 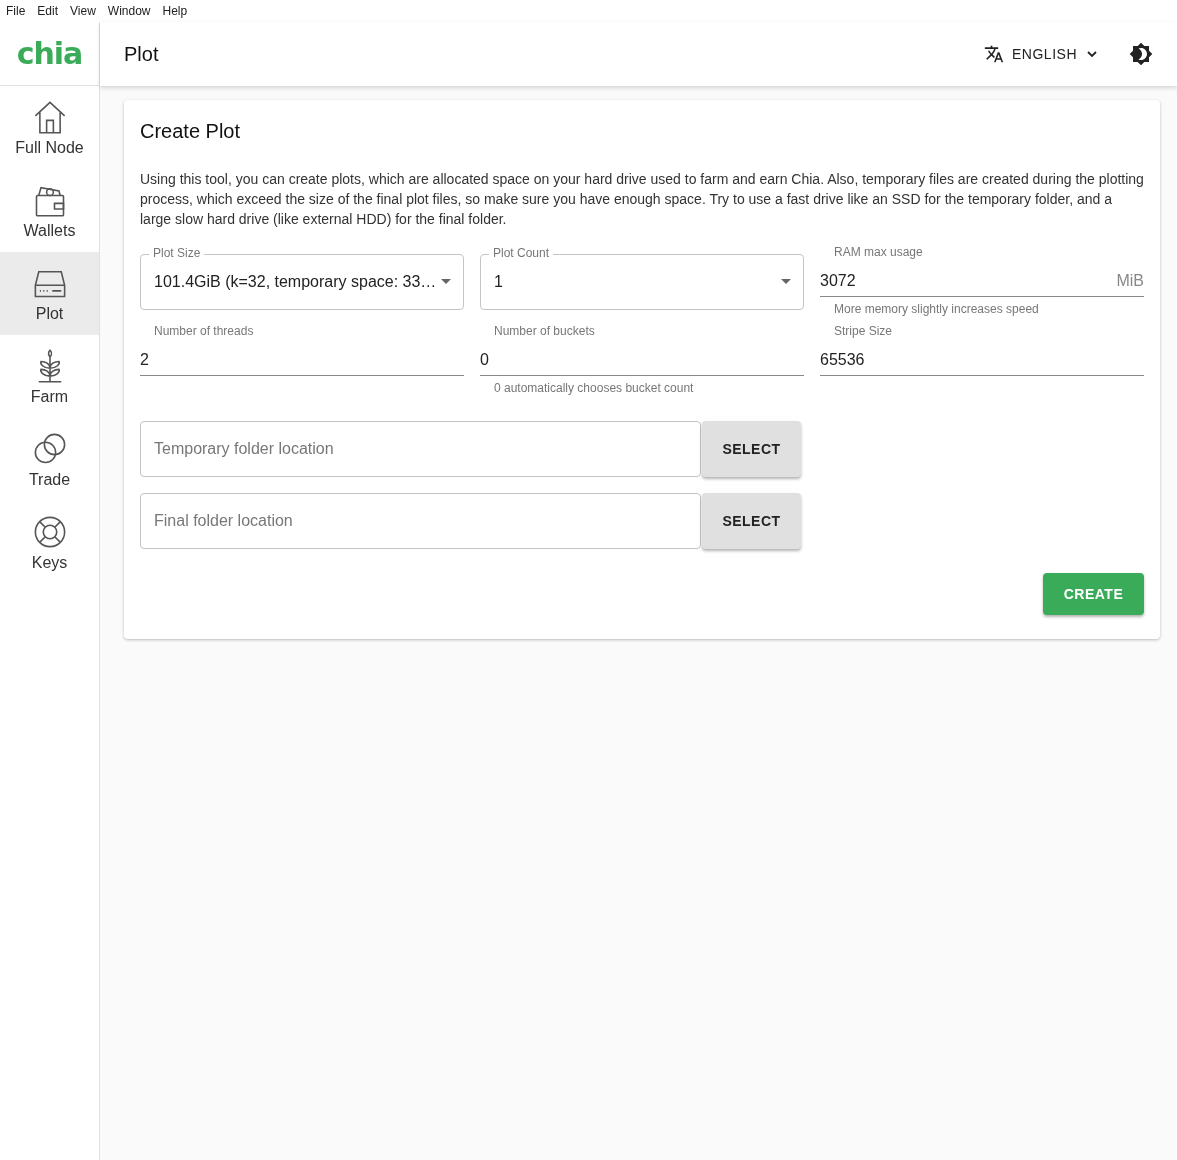 I want to click on folder-input-field: Final folder location, so click(x=420, y=521).